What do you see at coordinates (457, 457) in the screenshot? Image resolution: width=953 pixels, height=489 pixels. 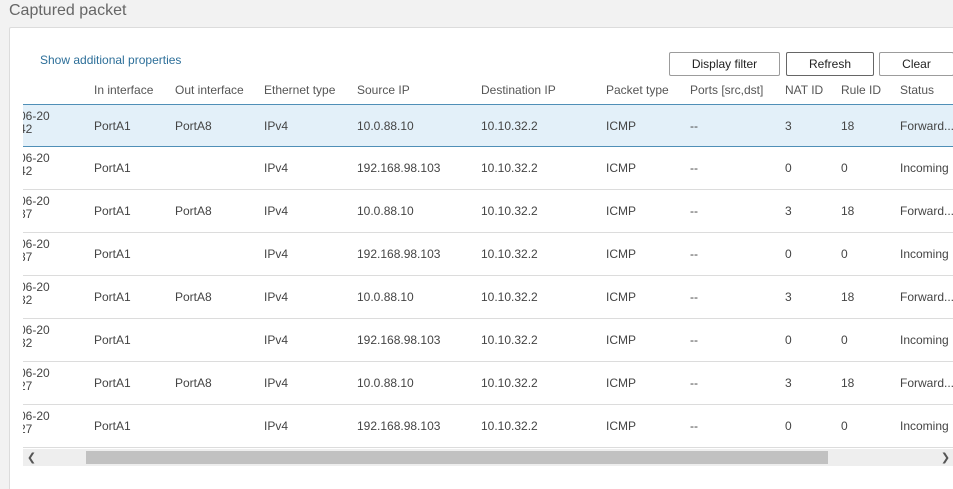 I see `scrollbar-thumb` at bounding box center [457, 457].